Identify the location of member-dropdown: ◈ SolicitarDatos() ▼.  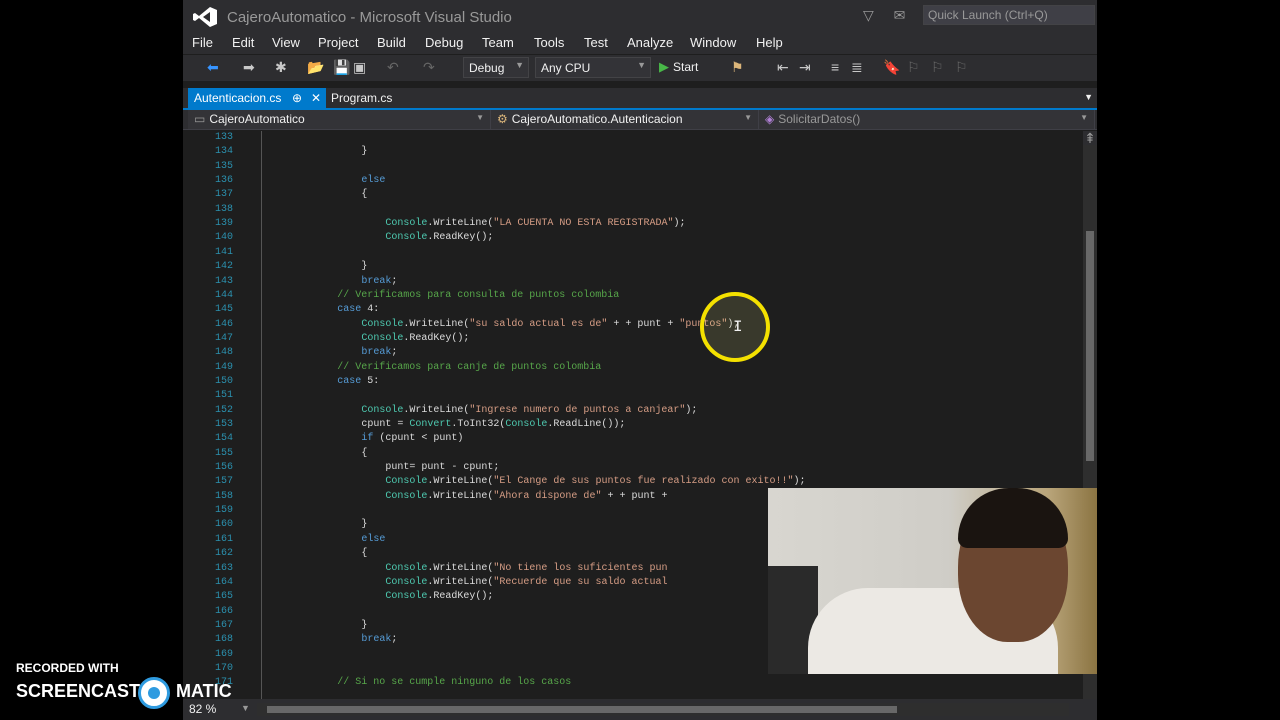
(927, 119).